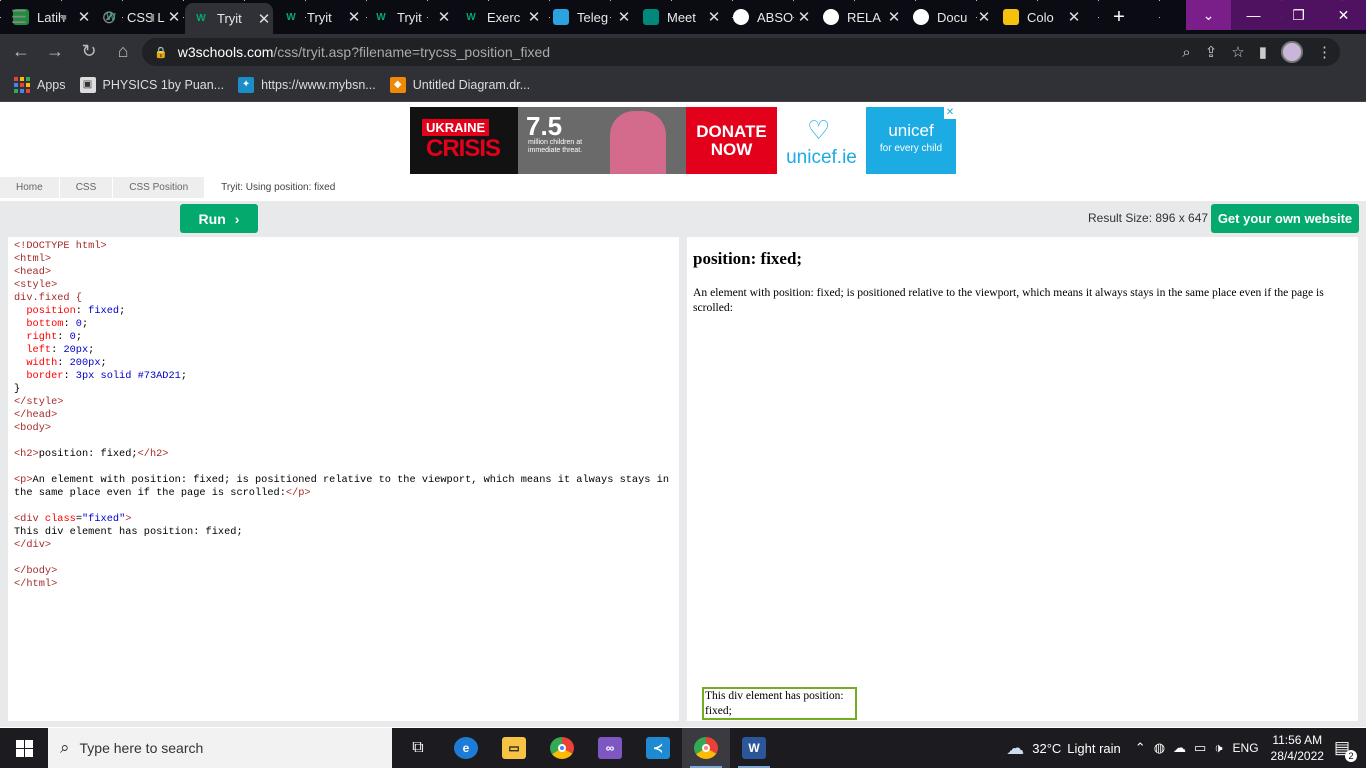  I want to click on ad-close-icon: ✕, so click(950, 113).